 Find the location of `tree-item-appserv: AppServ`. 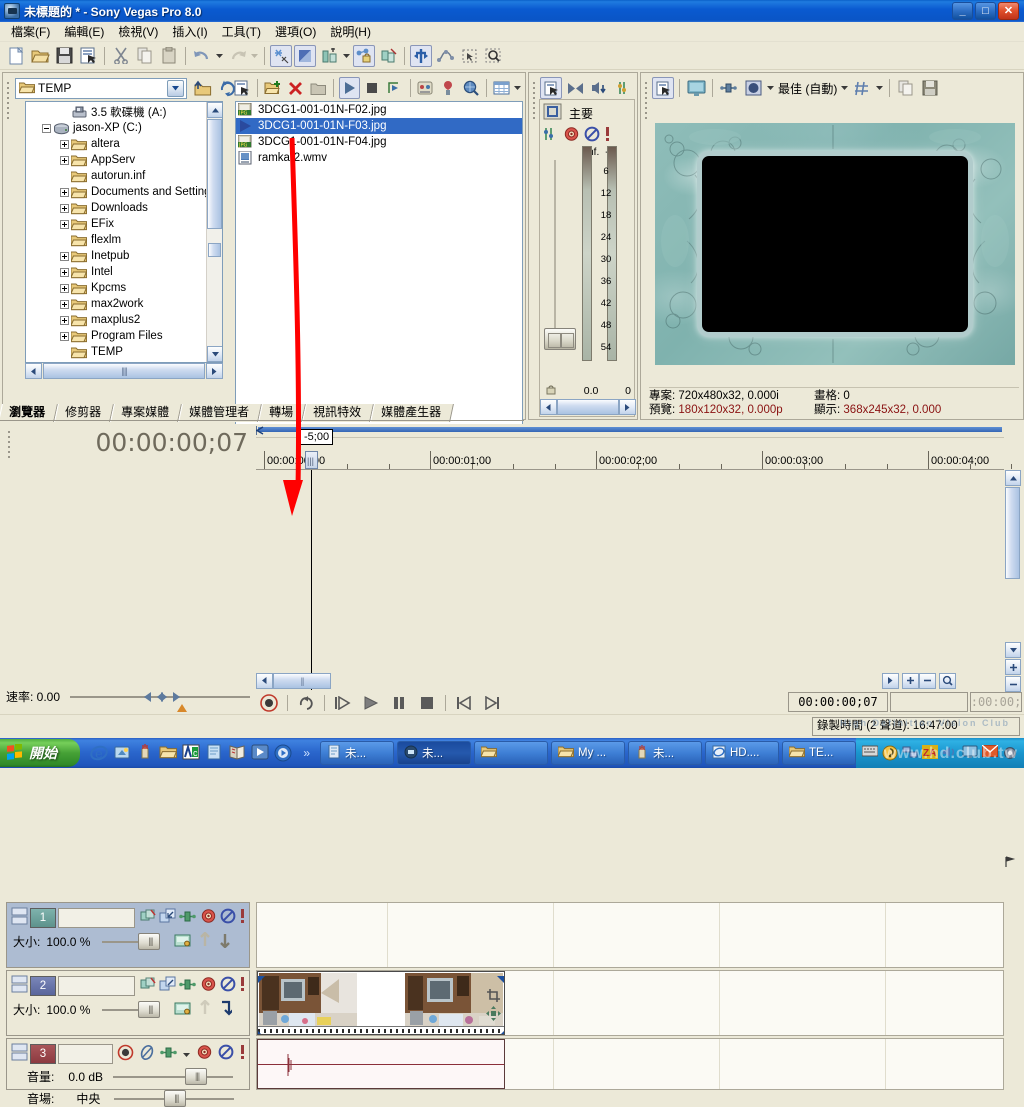

tree-item-appserv: AppServ is located at coordinates (124, 160).